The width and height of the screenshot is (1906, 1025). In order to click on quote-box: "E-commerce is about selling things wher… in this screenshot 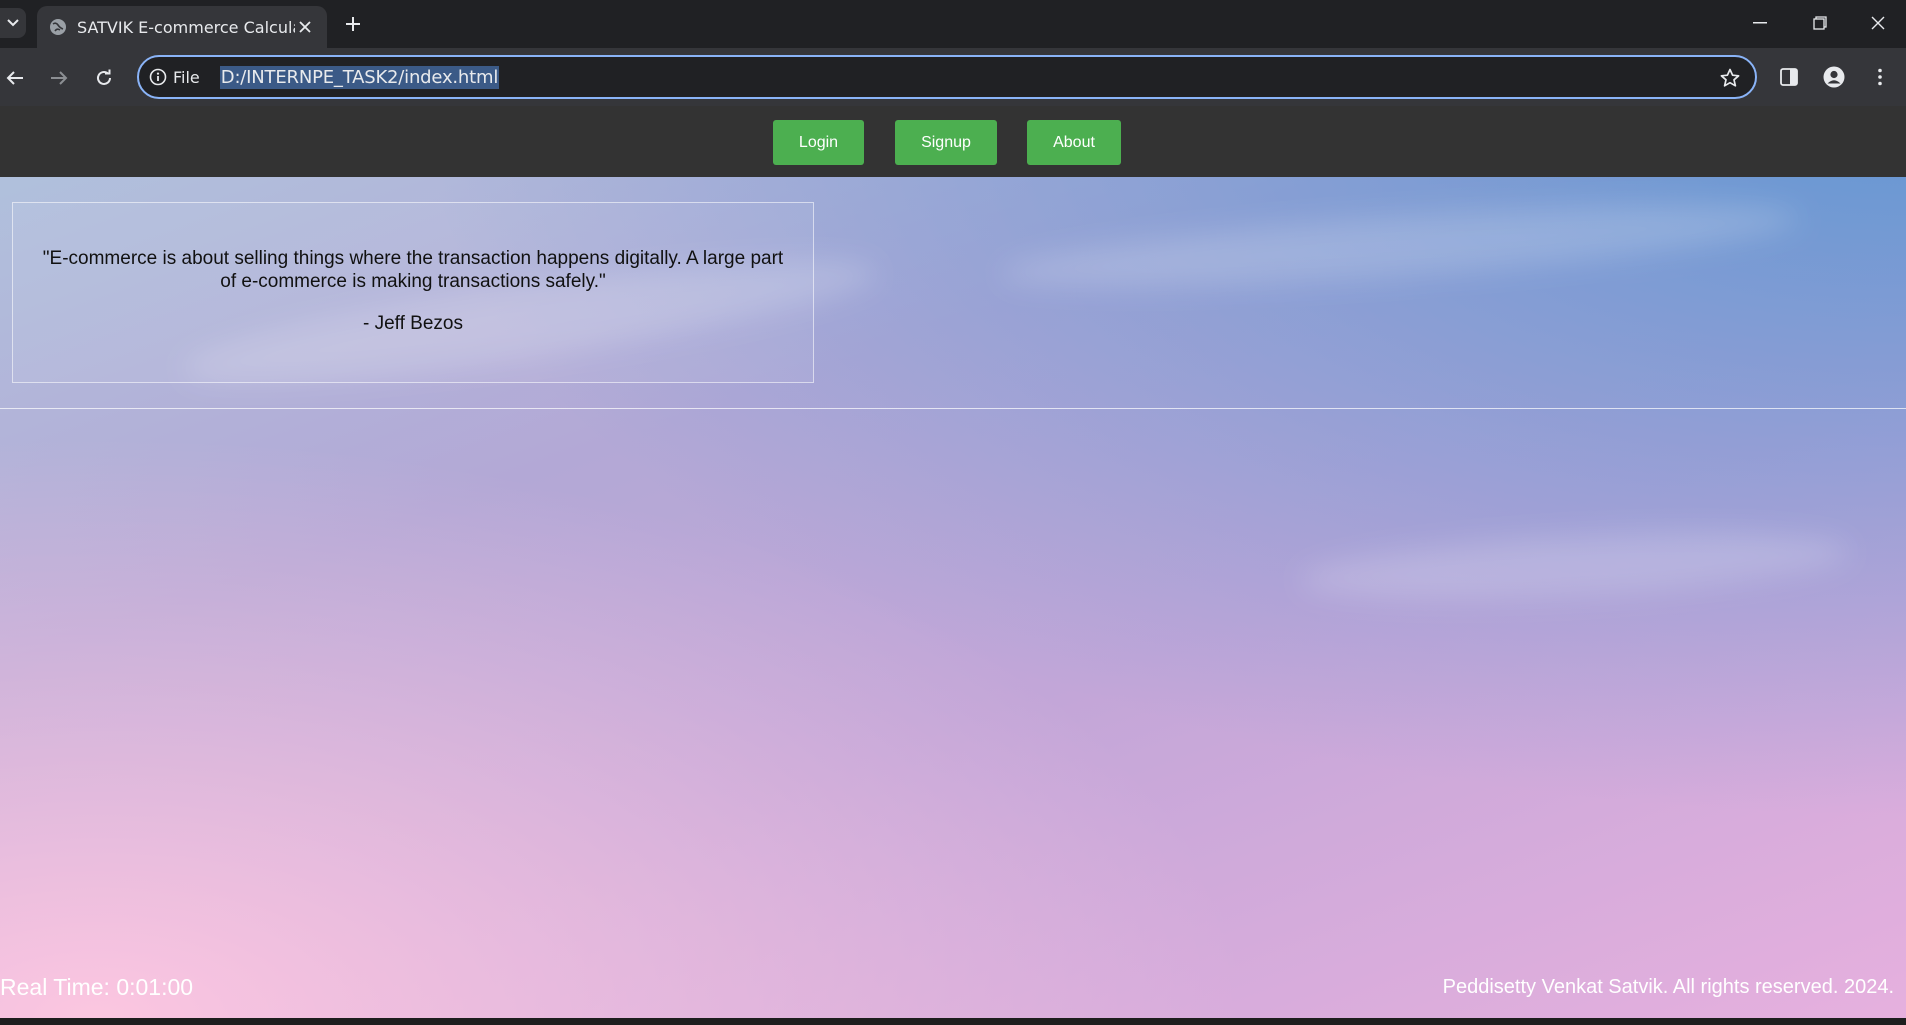, I will do `click(413, 292)`.